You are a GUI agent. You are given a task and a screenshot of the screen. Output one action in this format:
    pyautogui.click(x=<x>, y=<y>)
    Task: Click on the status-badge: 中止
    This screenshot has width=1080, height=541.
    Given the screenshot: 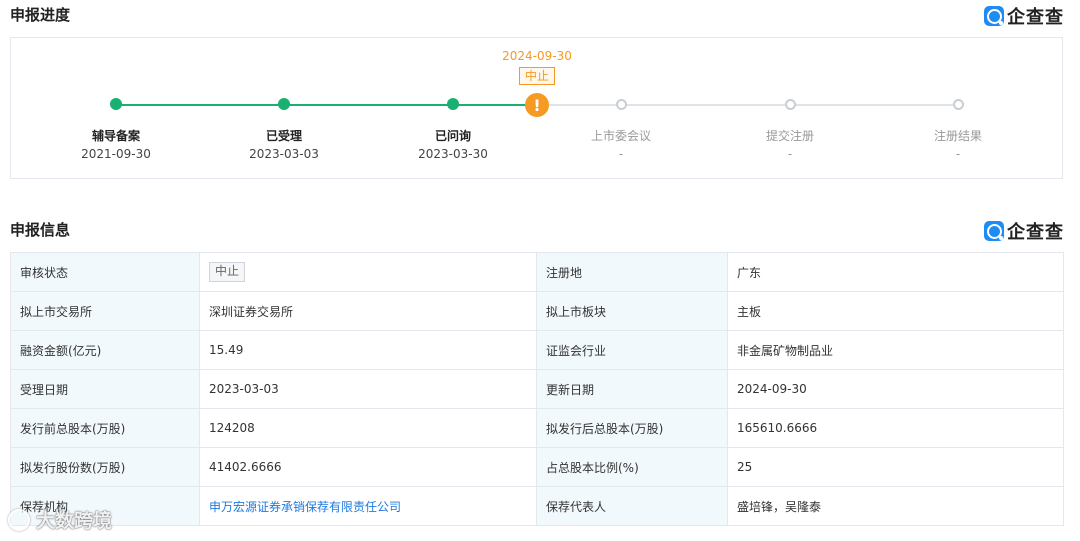 What is the action you would take?
    pyautogui.click(x=227, y=272)
    